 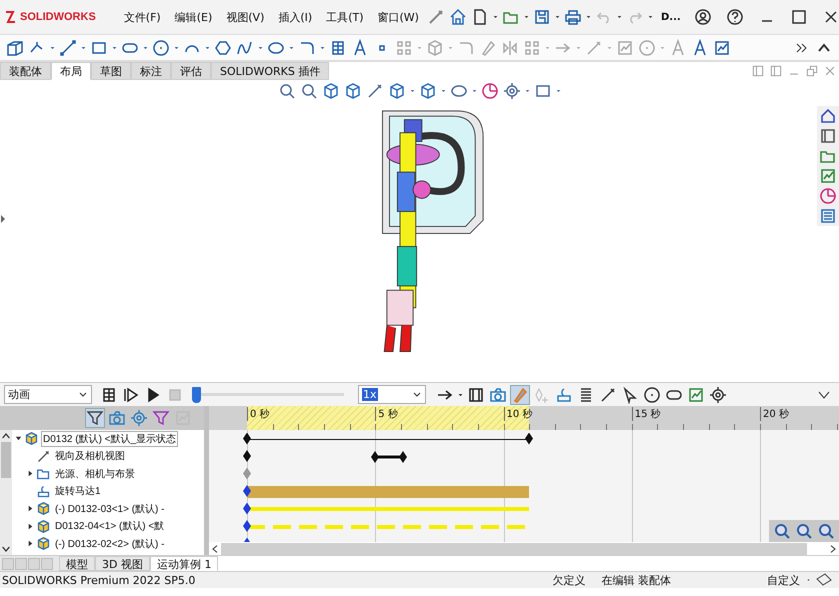 What do you see at coordinates (193, 17) in the screenshot?
I see `menu-item: 编辑(E)` at bounding box center [193, 17].